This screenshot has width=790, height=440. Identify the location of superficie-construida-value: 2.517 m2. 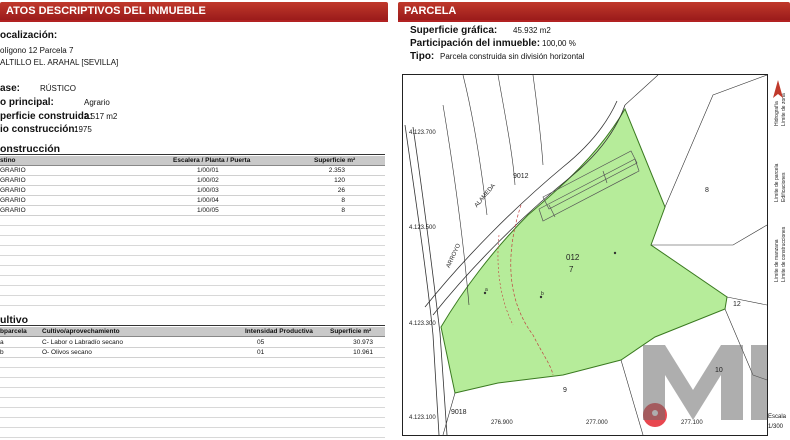
(101, 116).